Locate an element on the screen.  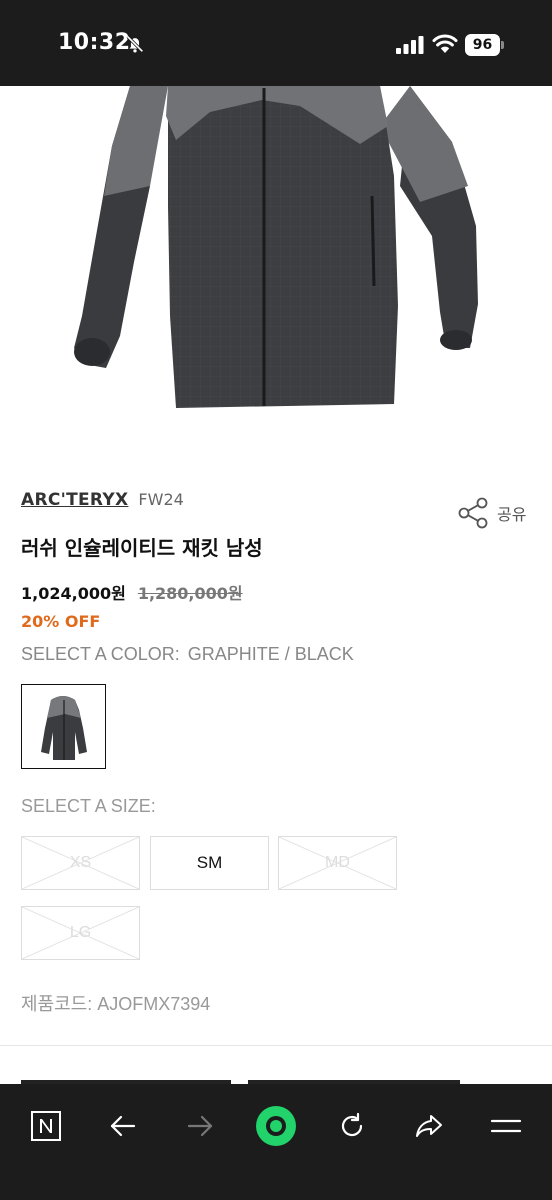
original-price: 1,280,000원 is located at coordinates (190, 593).